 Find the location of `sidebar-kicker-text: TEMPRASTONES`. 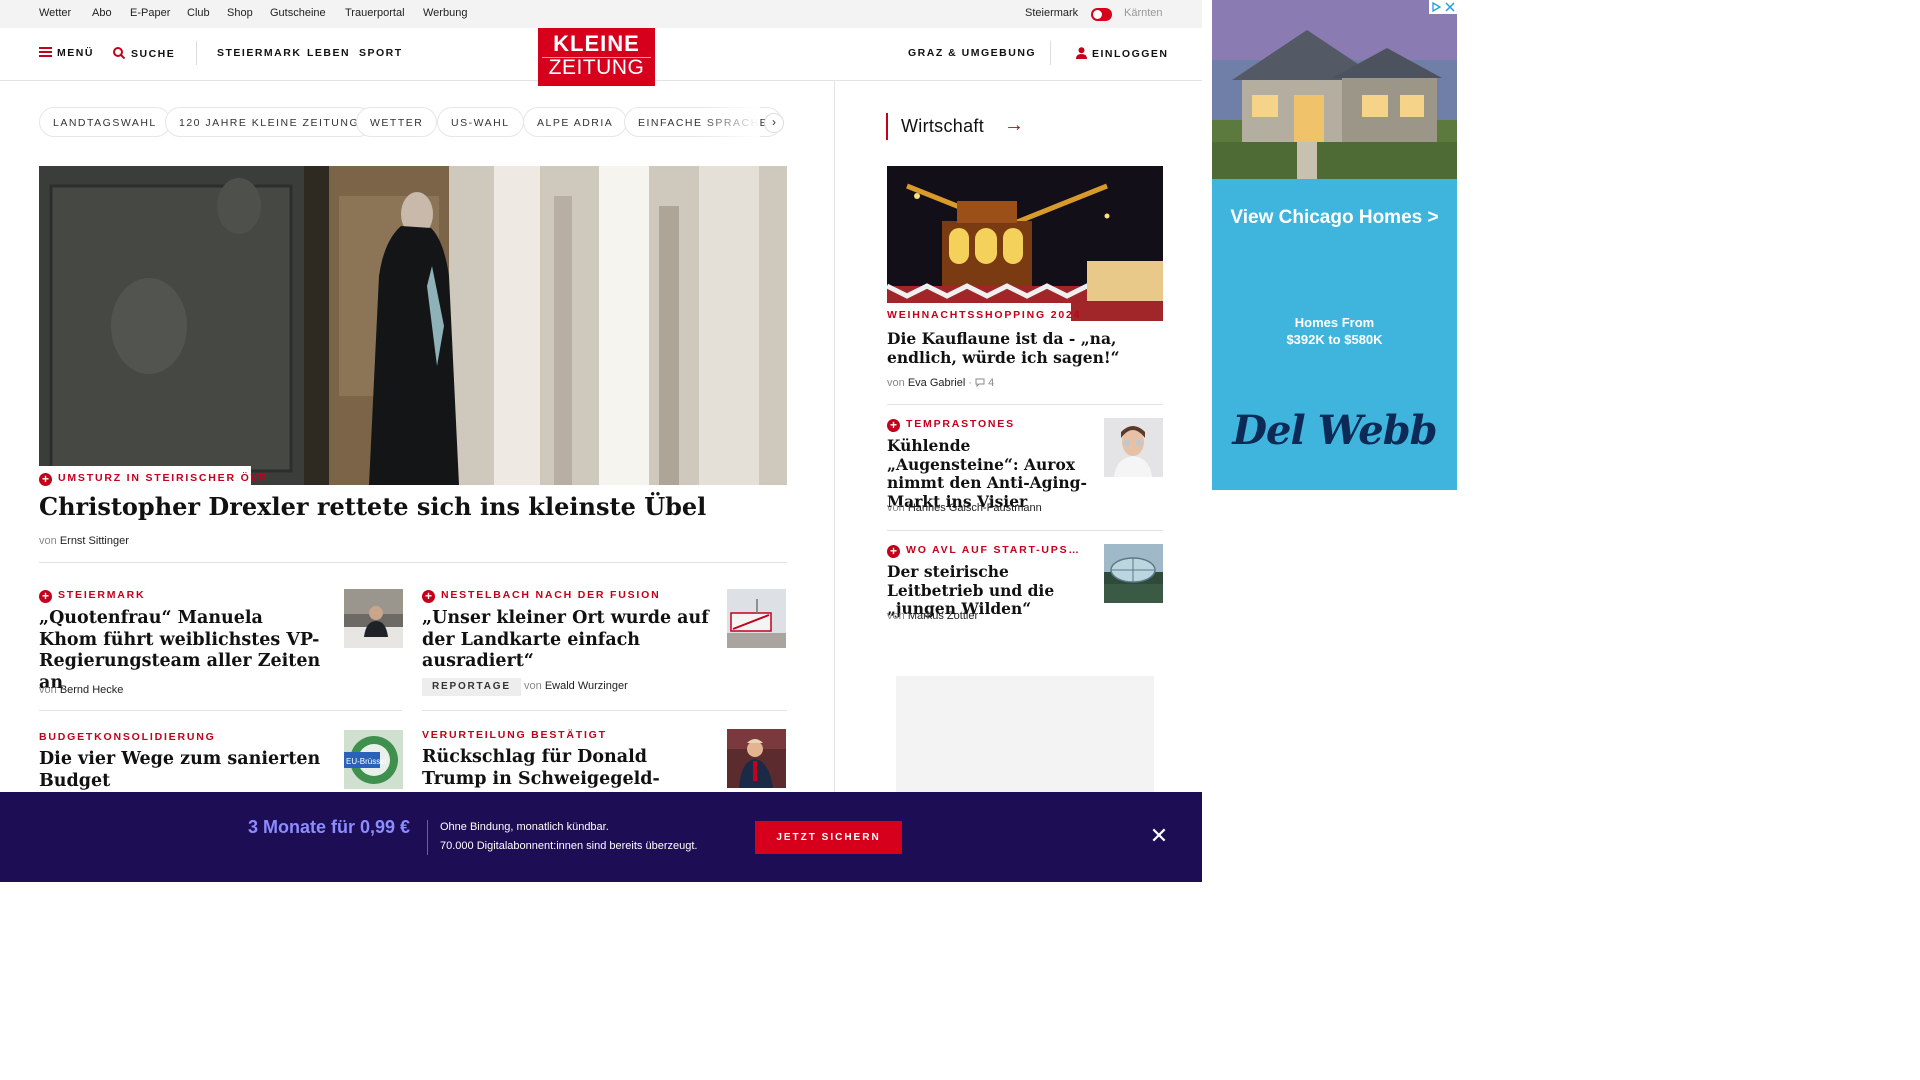

sidebar-kicker-text: TEMPRASTONES is located at coordinates (960, 424).